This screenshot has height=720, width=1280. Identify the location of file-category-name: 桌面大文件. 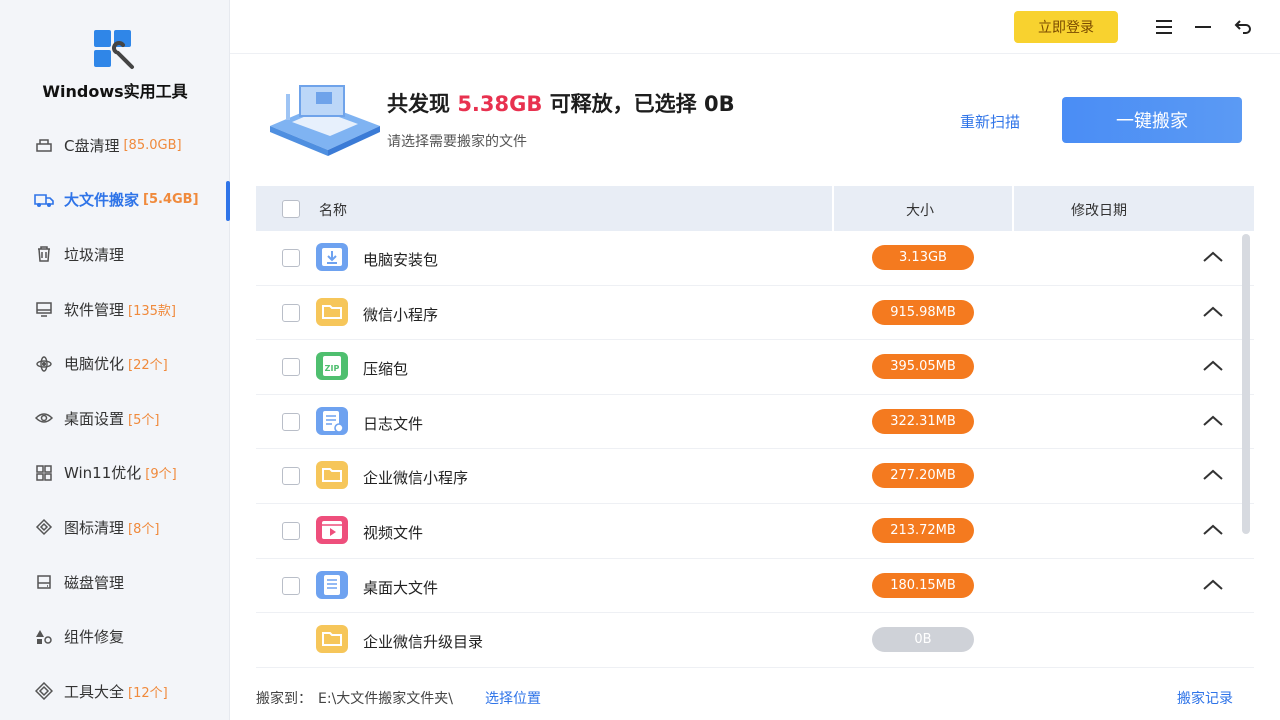
(401, 587).